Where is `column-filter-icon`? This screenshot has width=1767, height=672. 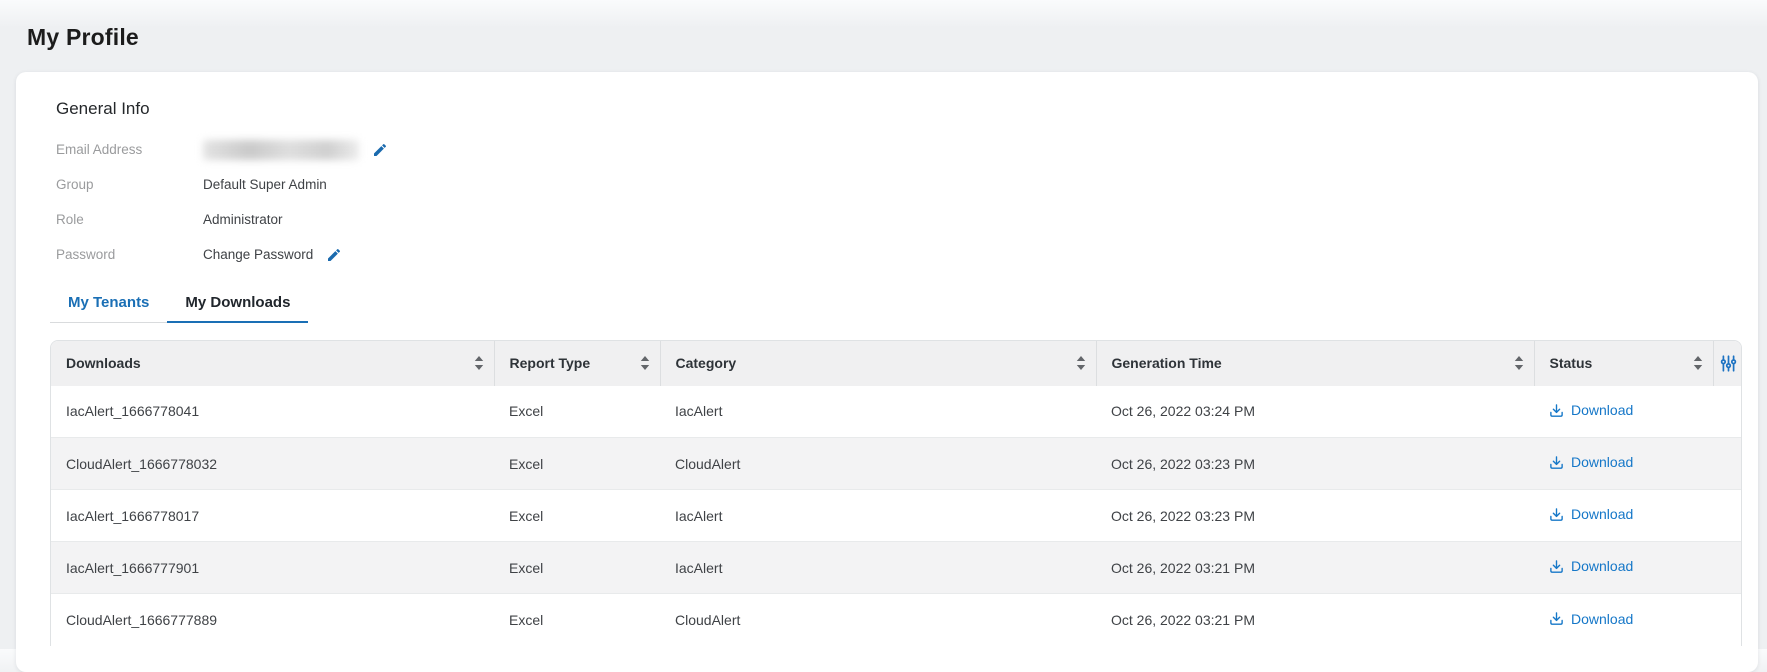
column-filter-icon is located at coordinates (1728, 363).